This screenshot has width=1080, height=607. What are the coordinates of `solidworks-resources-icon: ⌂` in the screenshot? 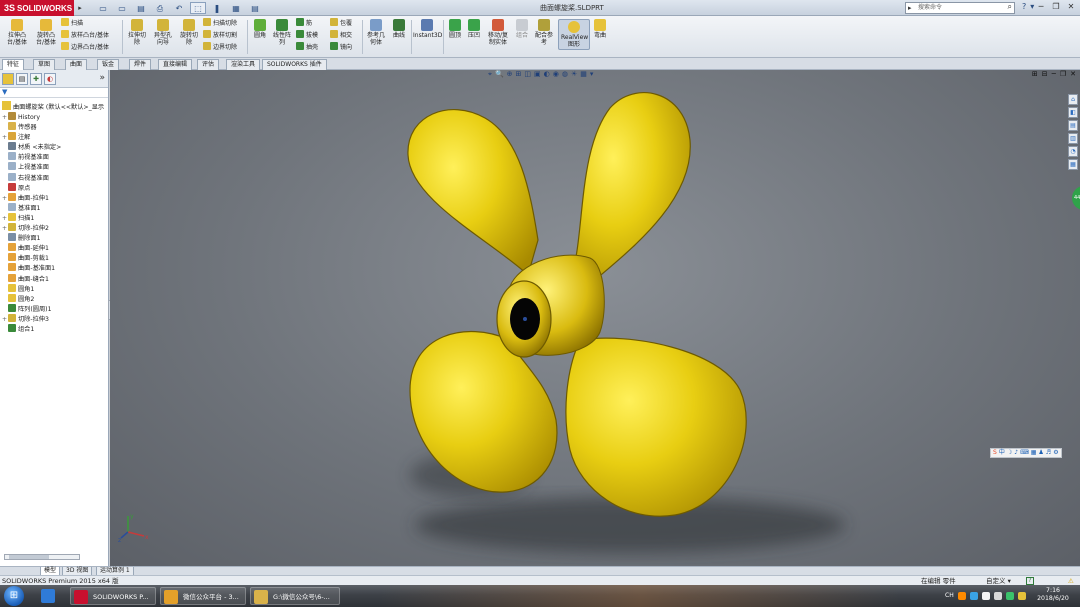 It's located at (1073, 99).